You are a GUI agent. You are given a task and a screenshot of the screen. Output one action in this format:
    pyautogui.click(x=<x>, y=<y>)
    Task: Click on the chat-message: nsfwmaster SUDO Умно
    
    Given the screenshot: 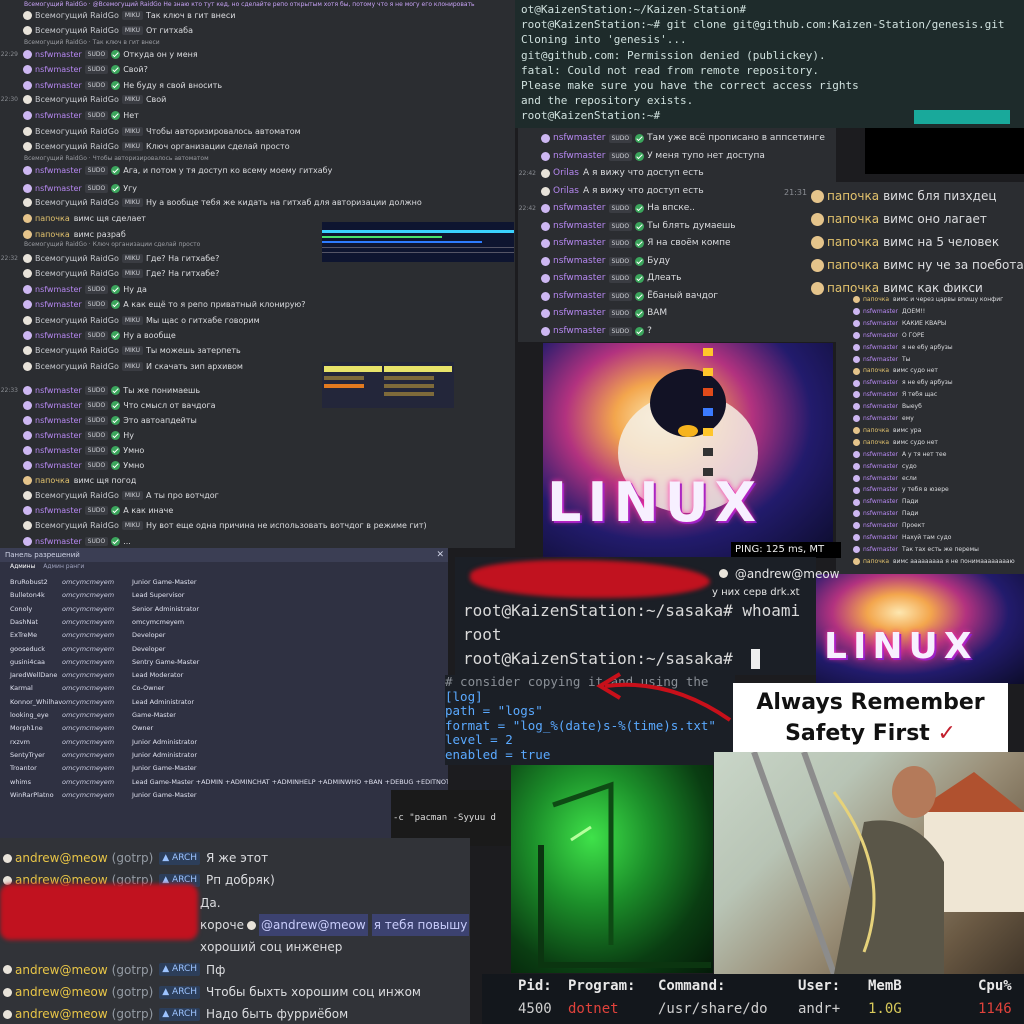 What is the action you would take?
    pyautogui.click(x=72, y=450)
    